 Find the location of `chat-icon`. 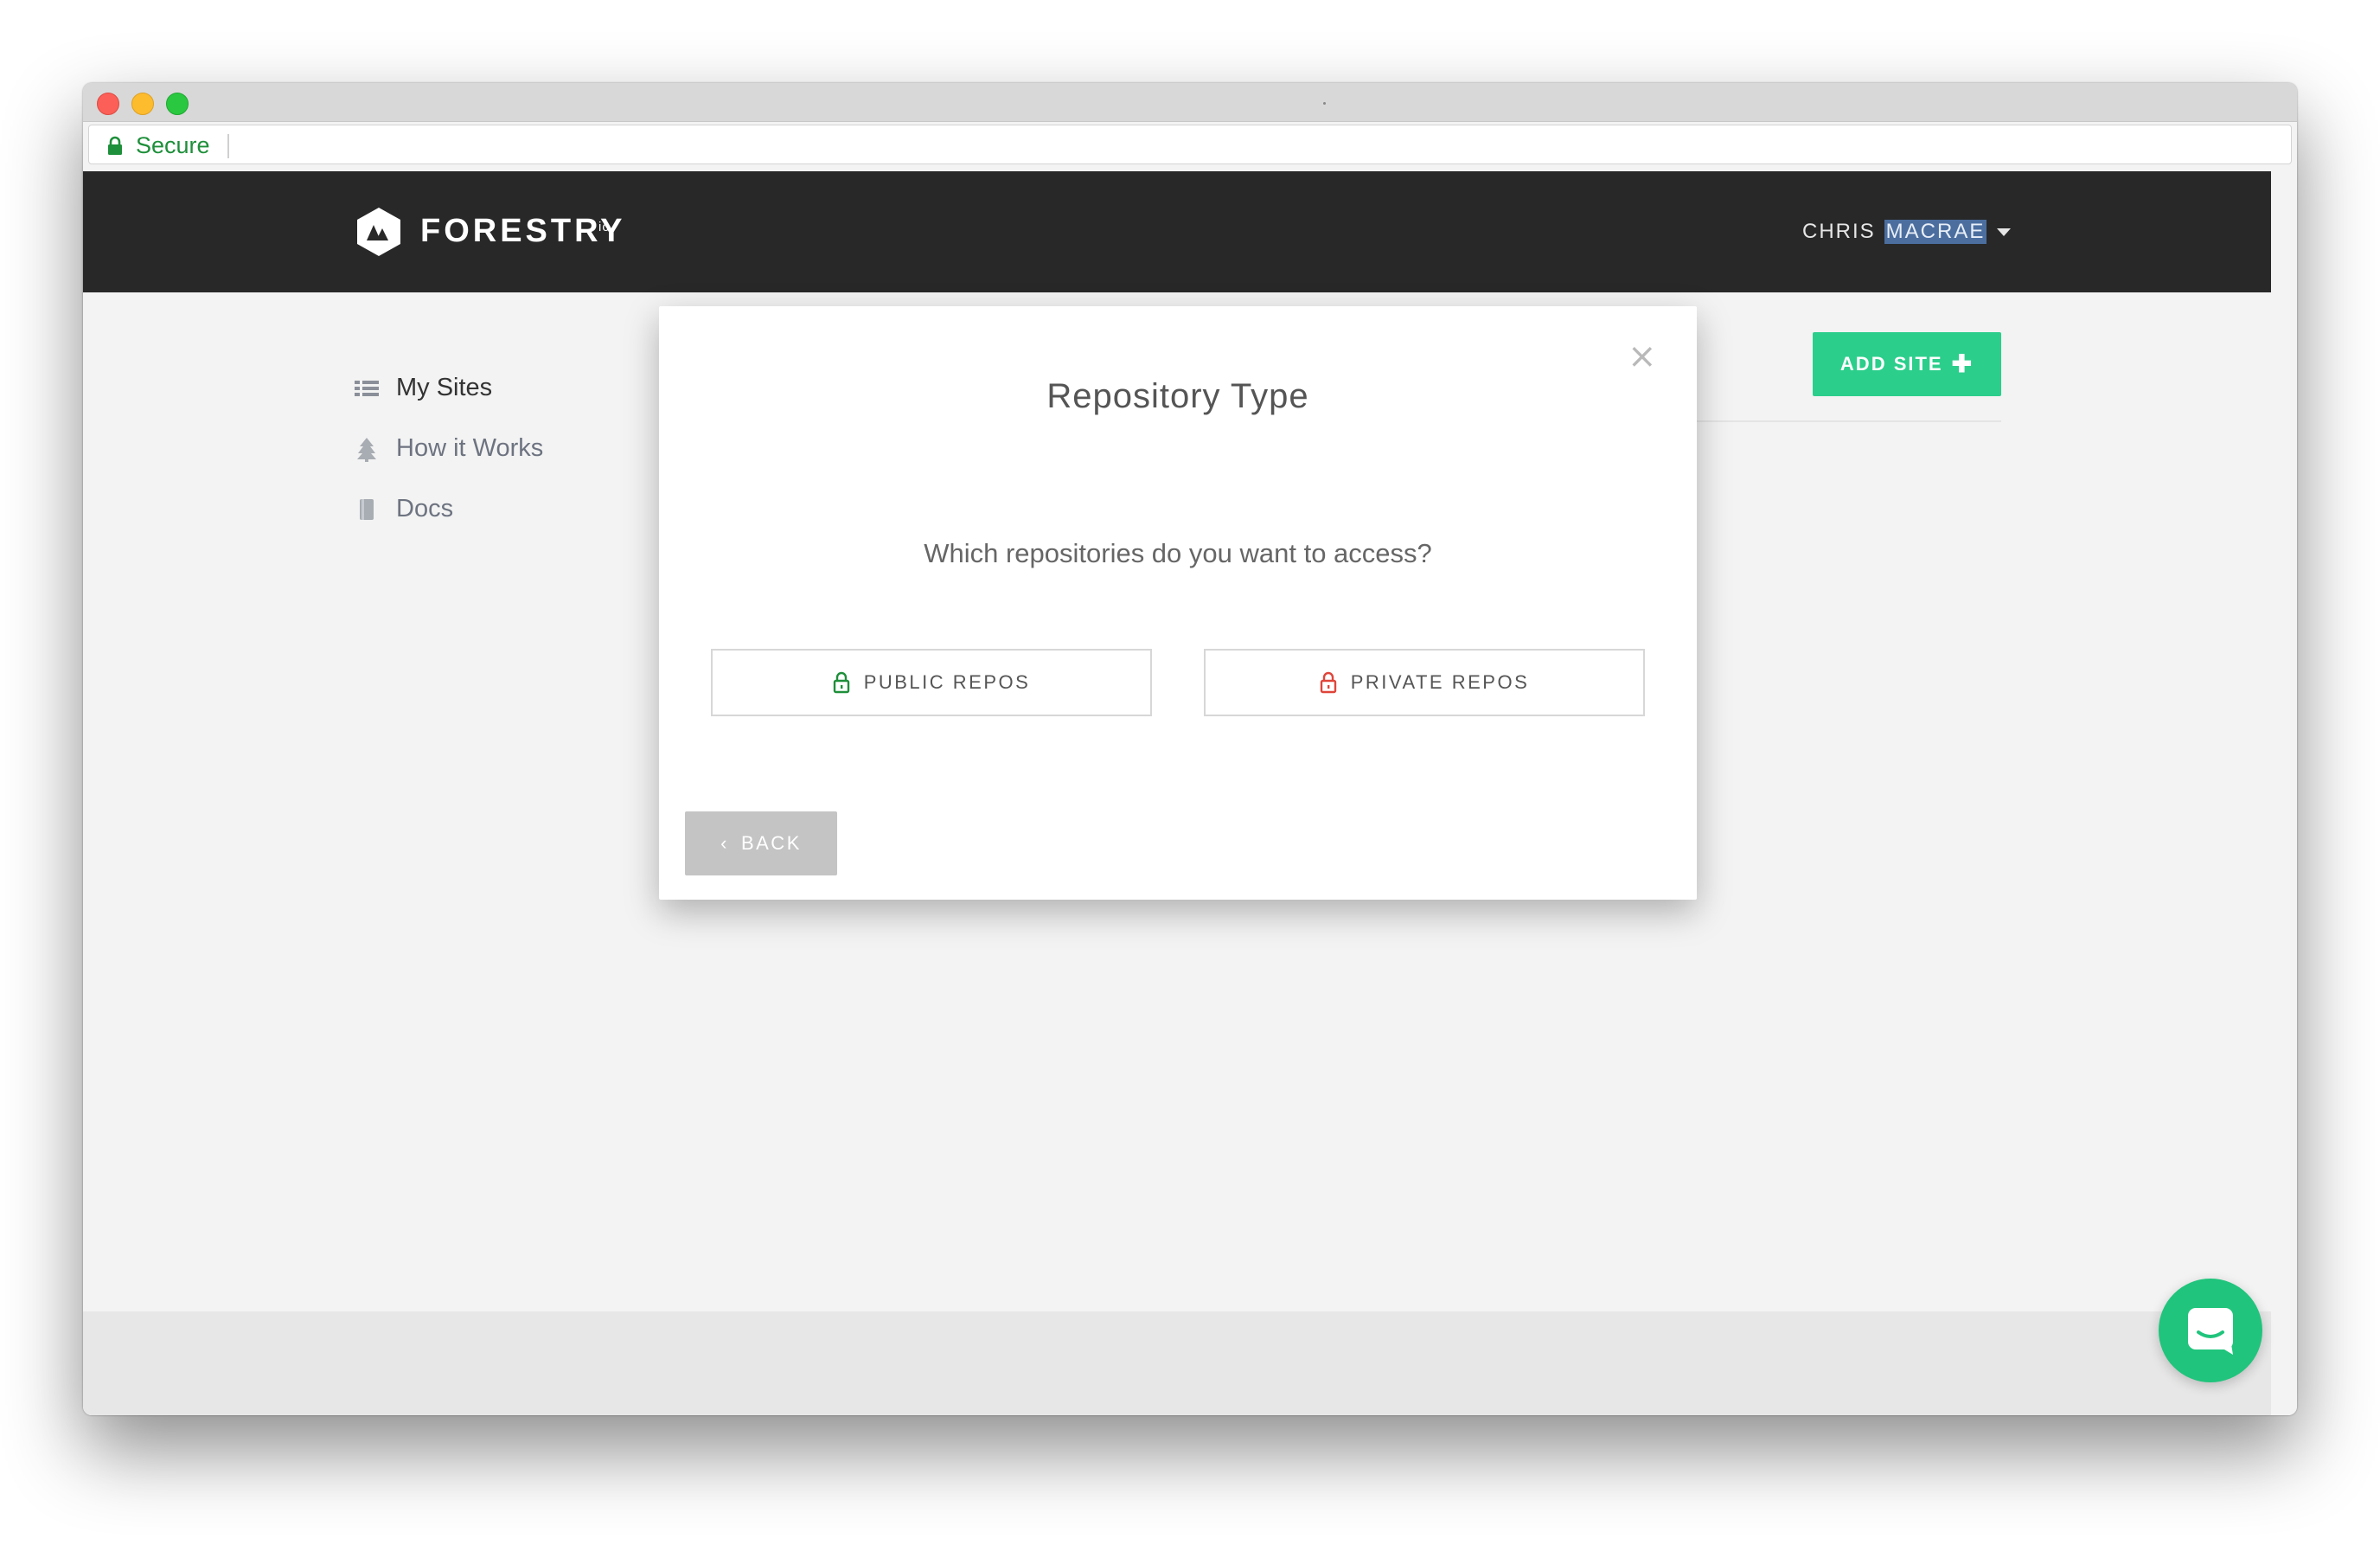

chat-icon is located at coordinates (2211, 1331).